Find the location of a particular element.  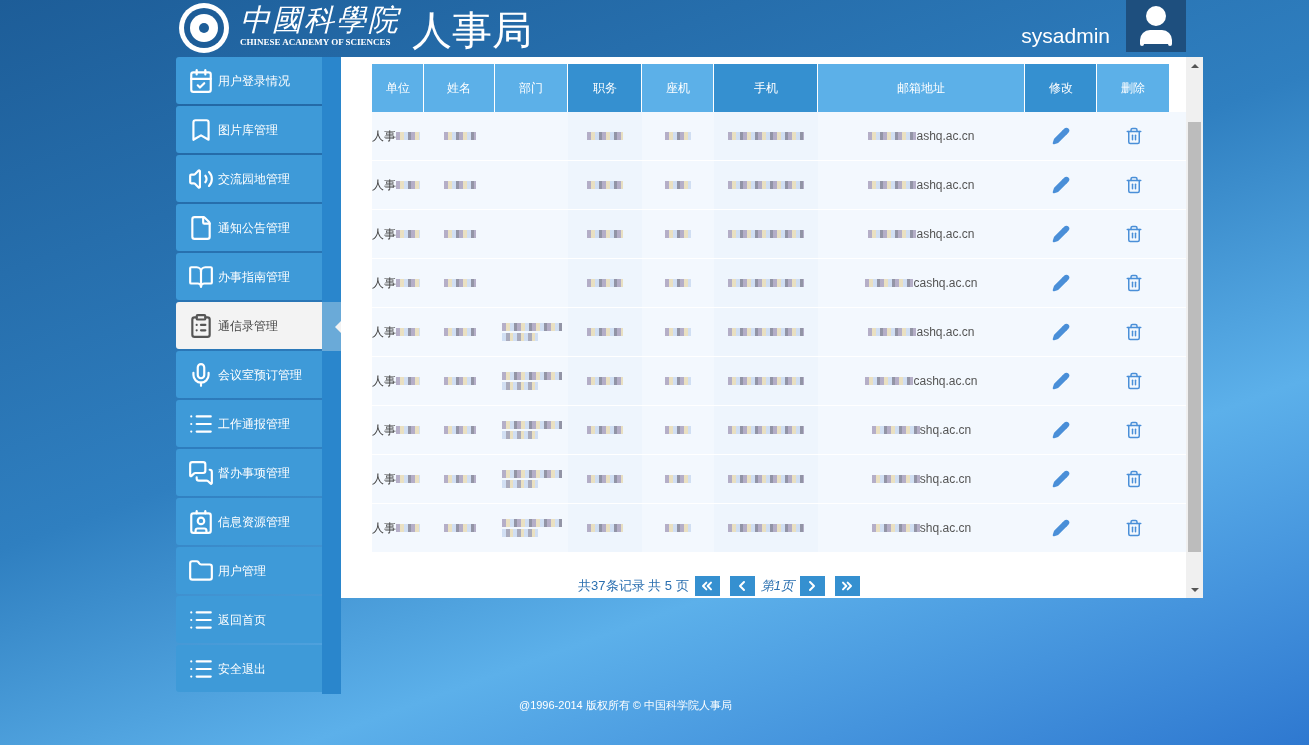

table-cell-text: cashq.ac.cn is located at coordinates (945, 381).